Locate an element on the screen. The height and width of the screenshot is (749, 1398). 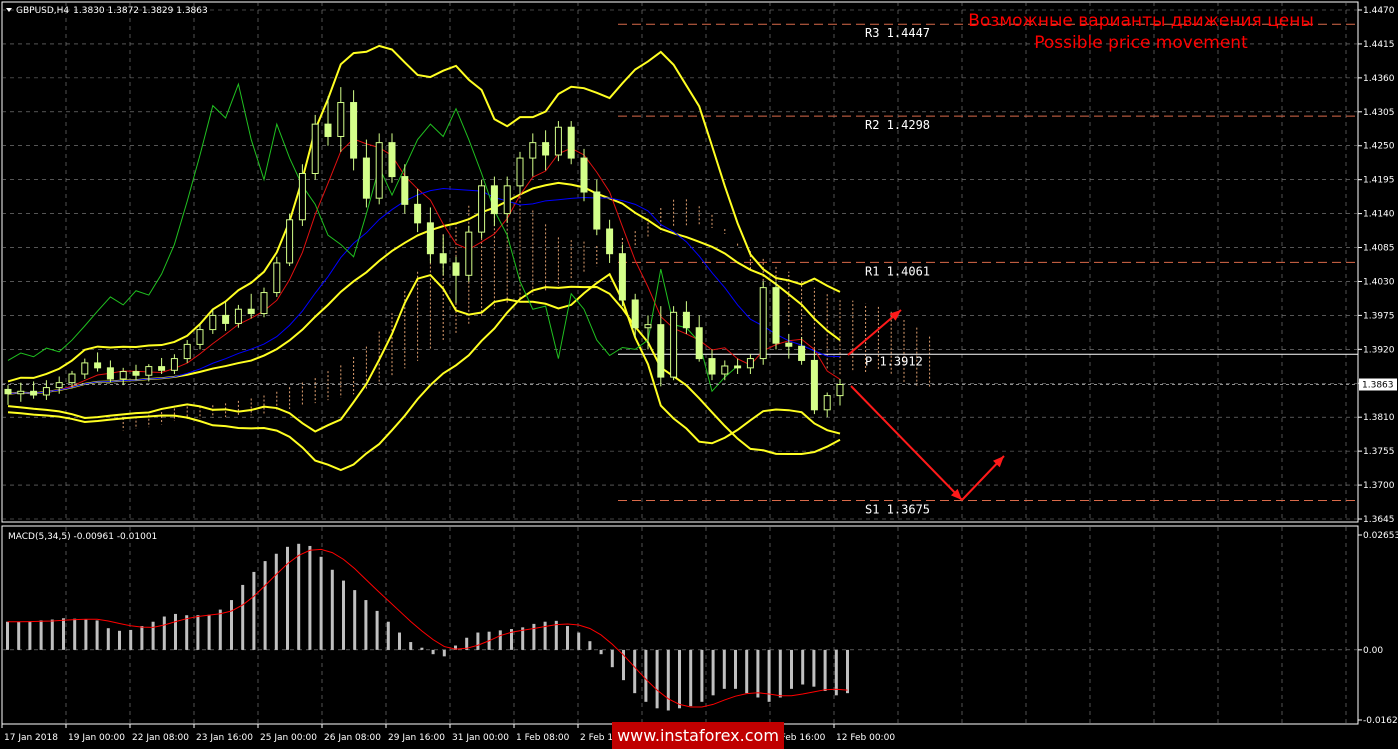
y-tick-label: 1.3700 is located at coordinates (1379, 486).